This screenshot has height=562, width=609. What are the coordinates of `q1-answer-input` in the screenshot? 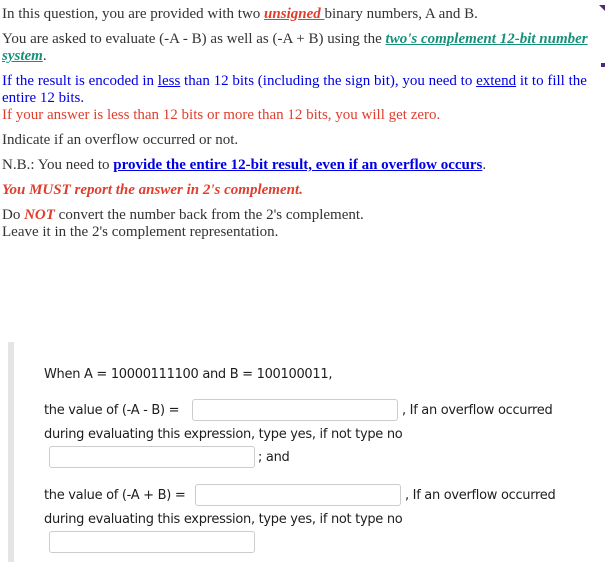 It's located at (295, 410).